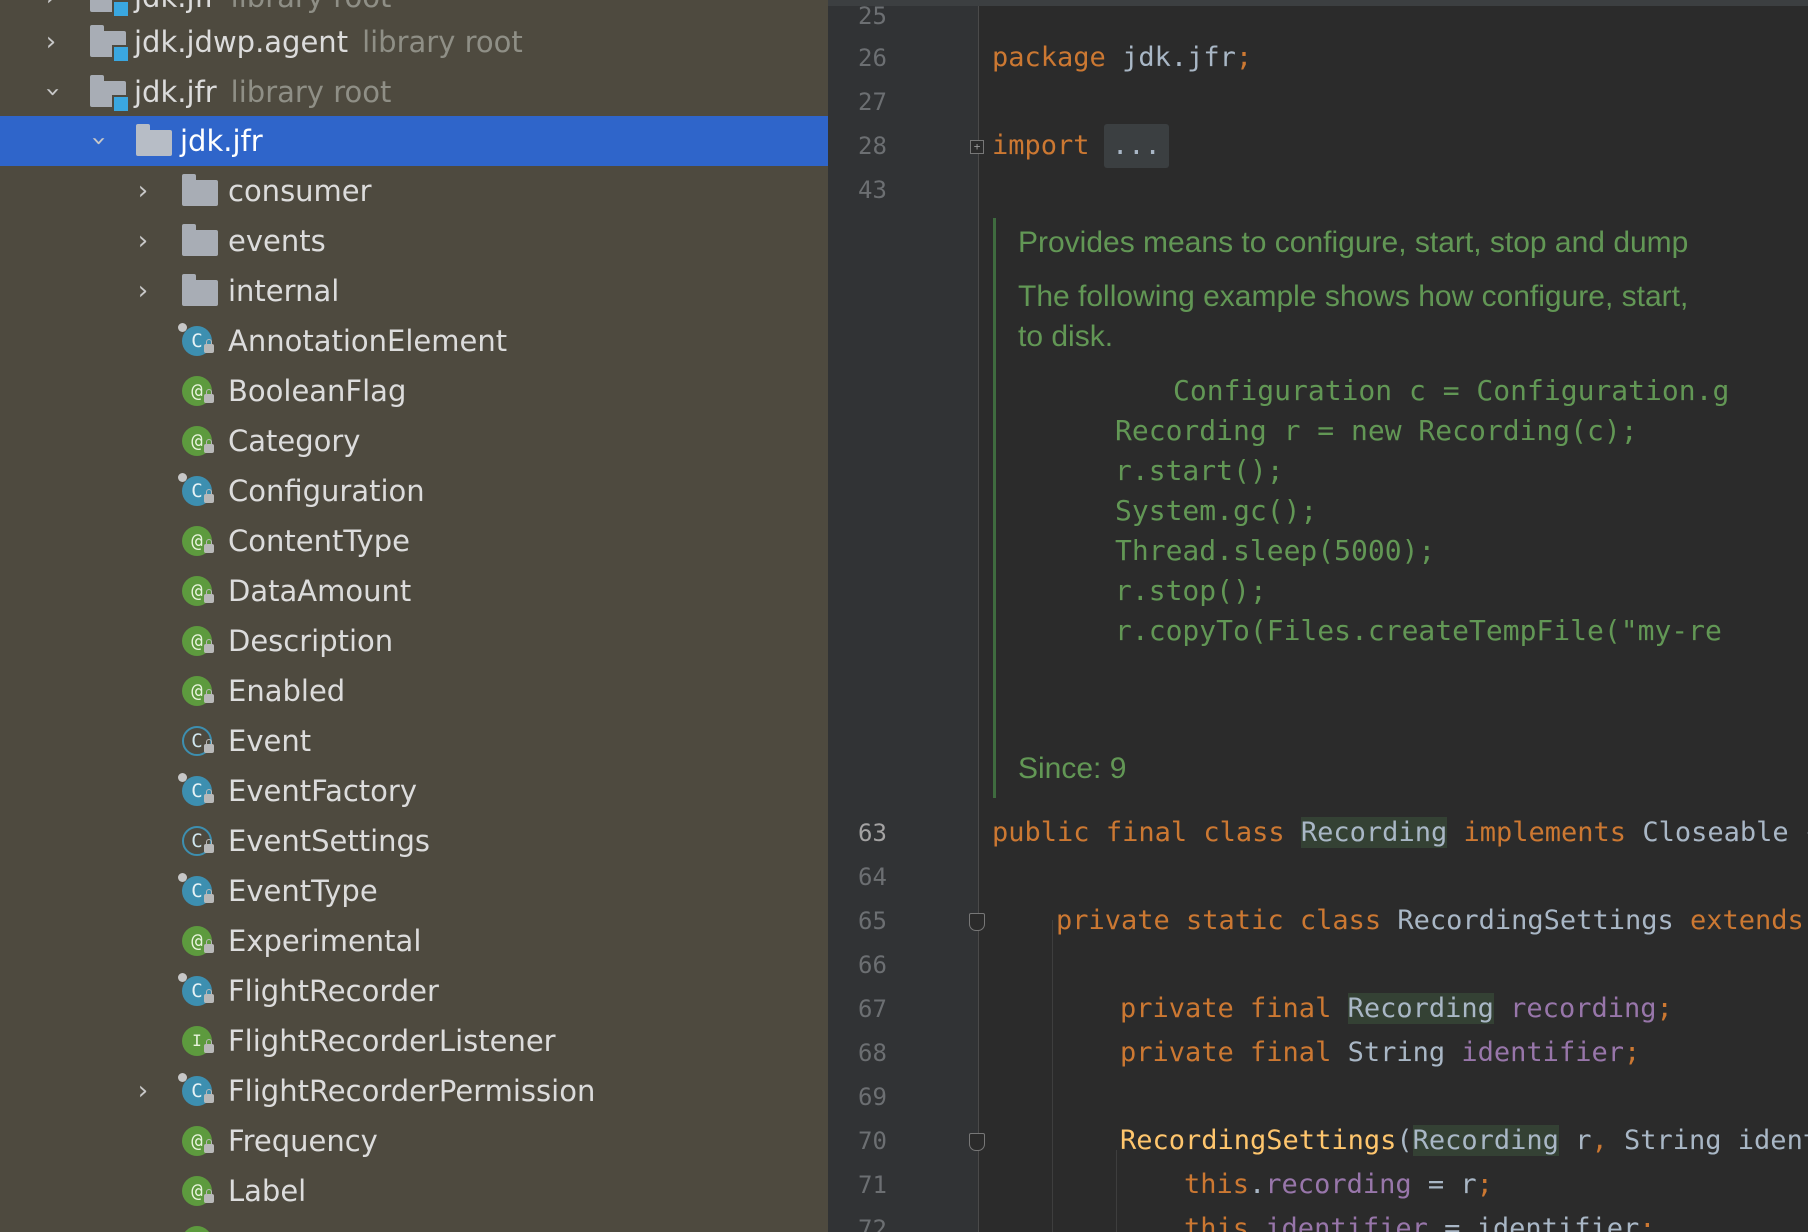 The height and width of the screenshot is (1232, 1808). What do you see at coordinates (872, 877) in the screenshot?
I see `line-number: 64` at bounding box center [872, 877].